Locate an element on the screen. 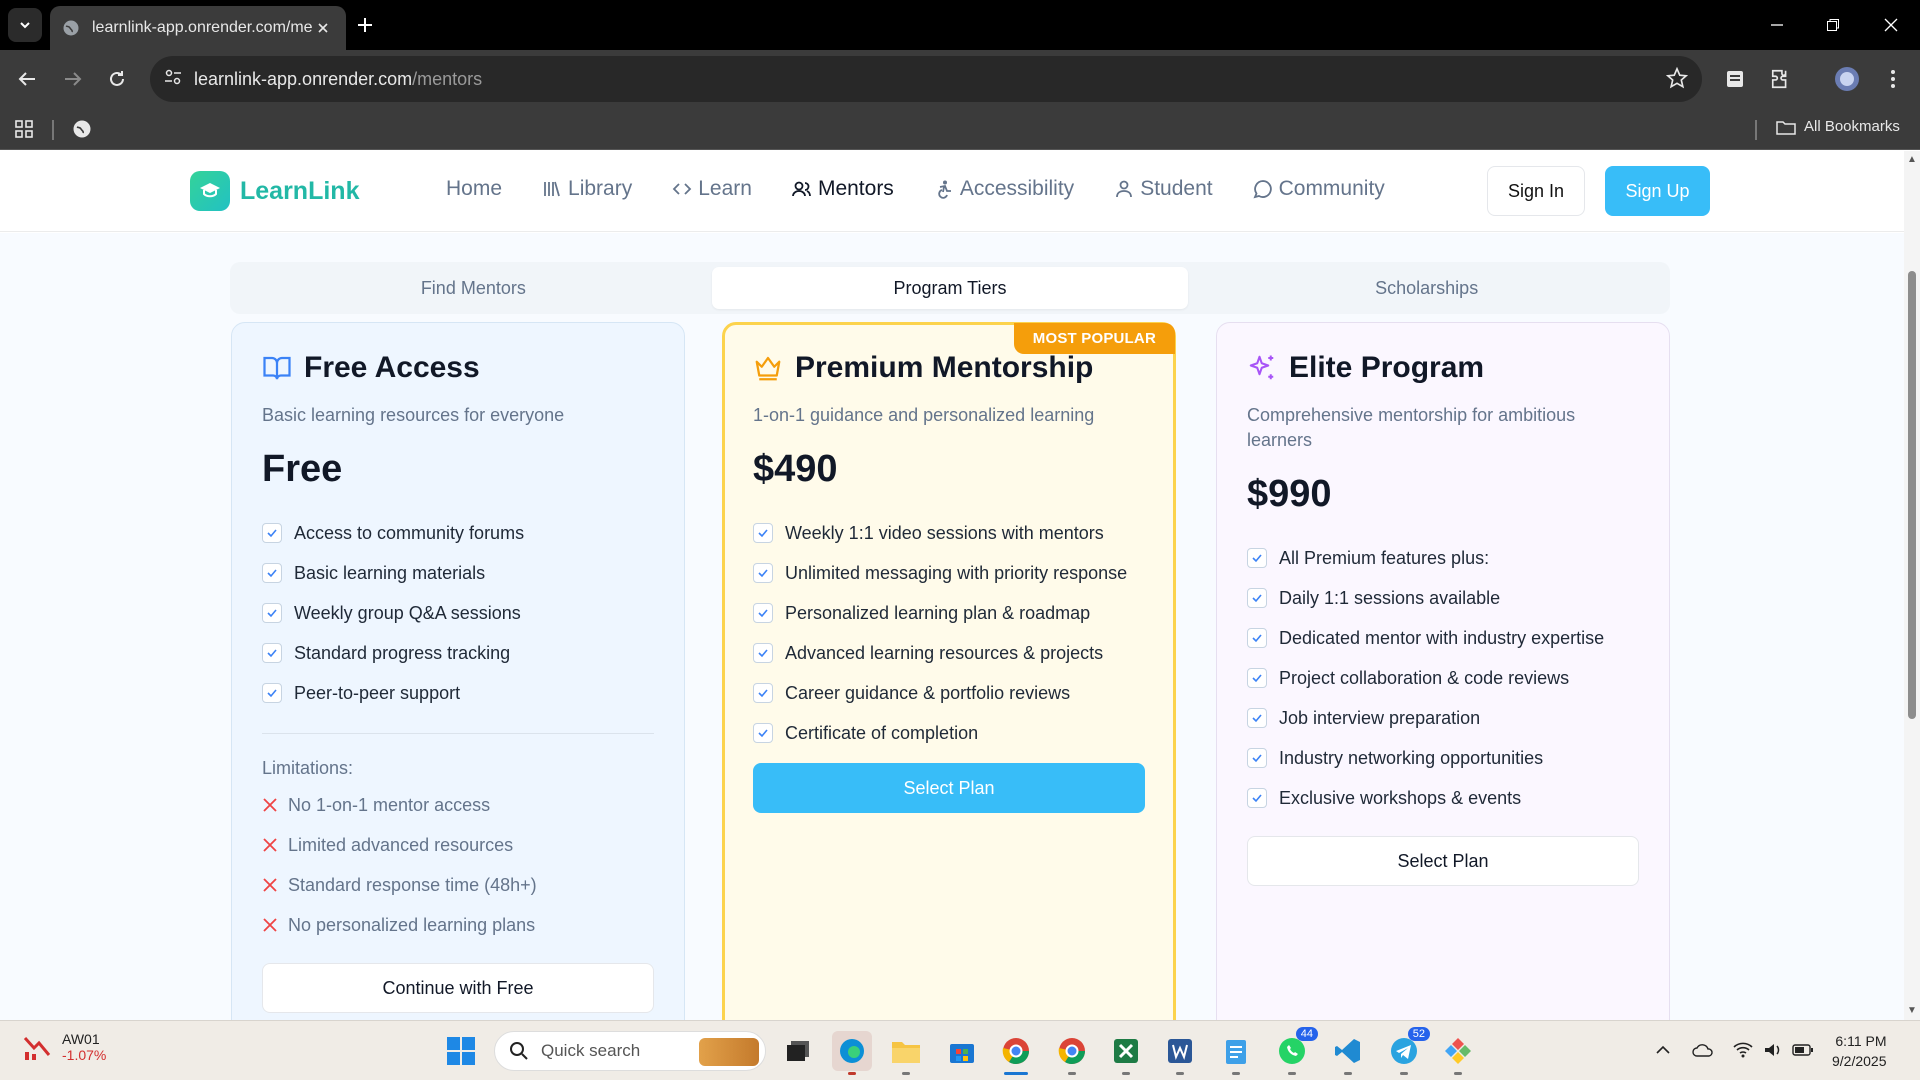 This screenshot has width=1920, height=1080. menu-kebab-icon is located at coordinates (1893, 79).